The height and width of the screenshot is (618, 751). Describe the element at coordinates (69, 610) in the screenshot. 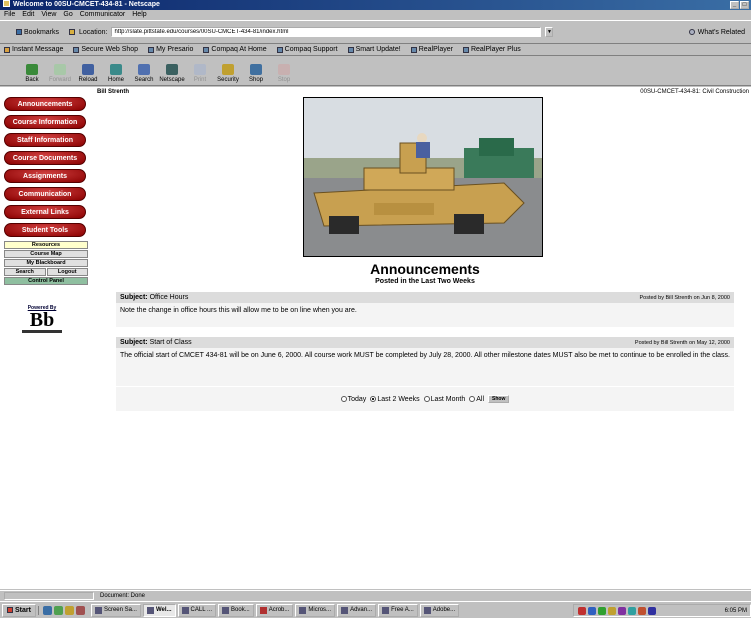

I see `outlook-icon` at that location.